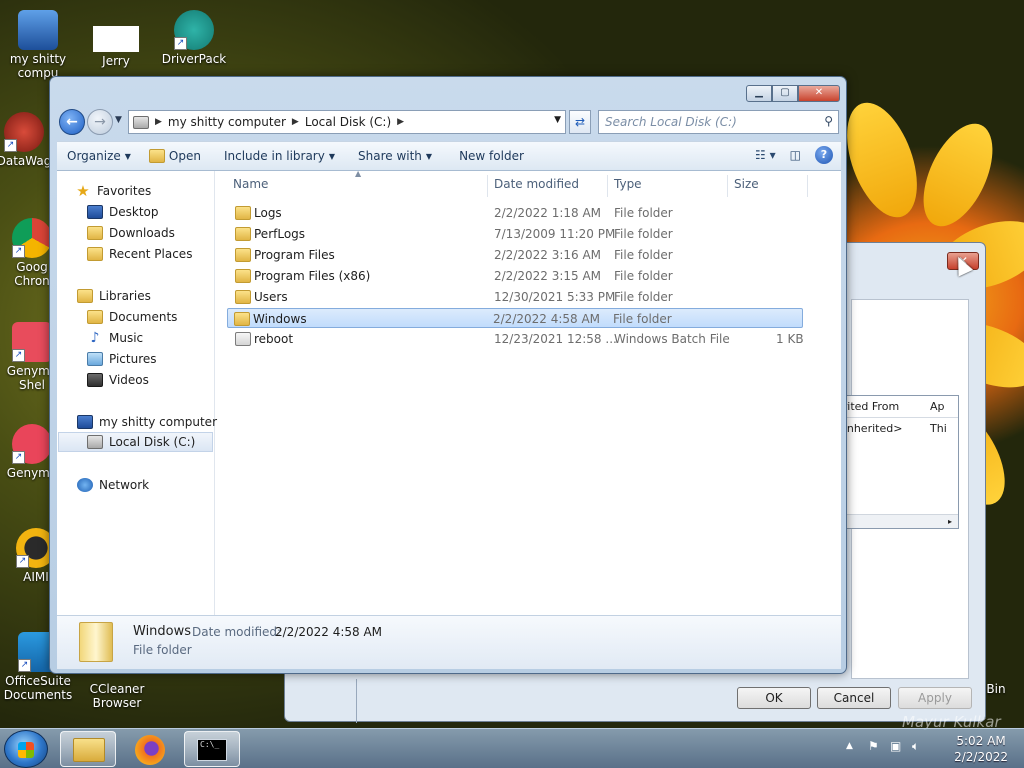  I want to click on nav-pictures: Pictures, so click(122, 359).